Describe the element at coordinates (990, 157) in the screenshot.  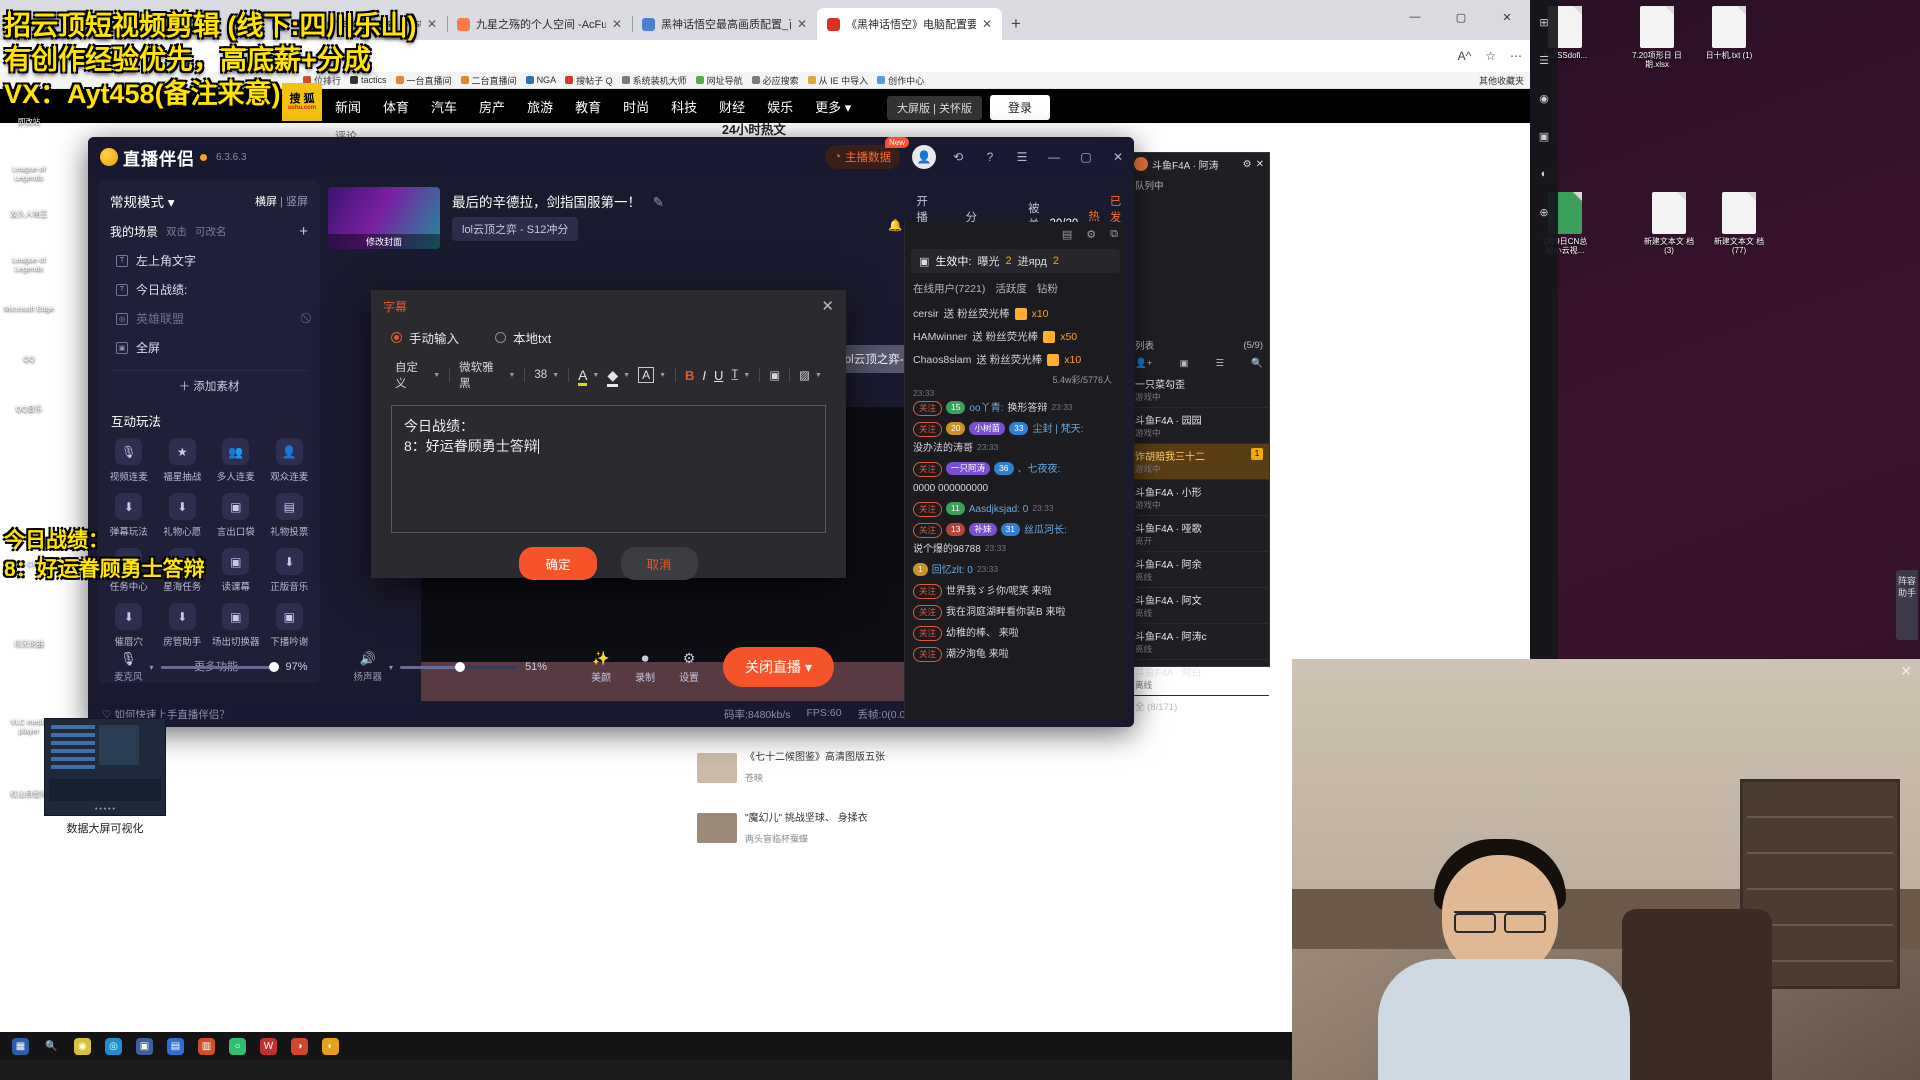
I see `help-icon: ?` at that location.